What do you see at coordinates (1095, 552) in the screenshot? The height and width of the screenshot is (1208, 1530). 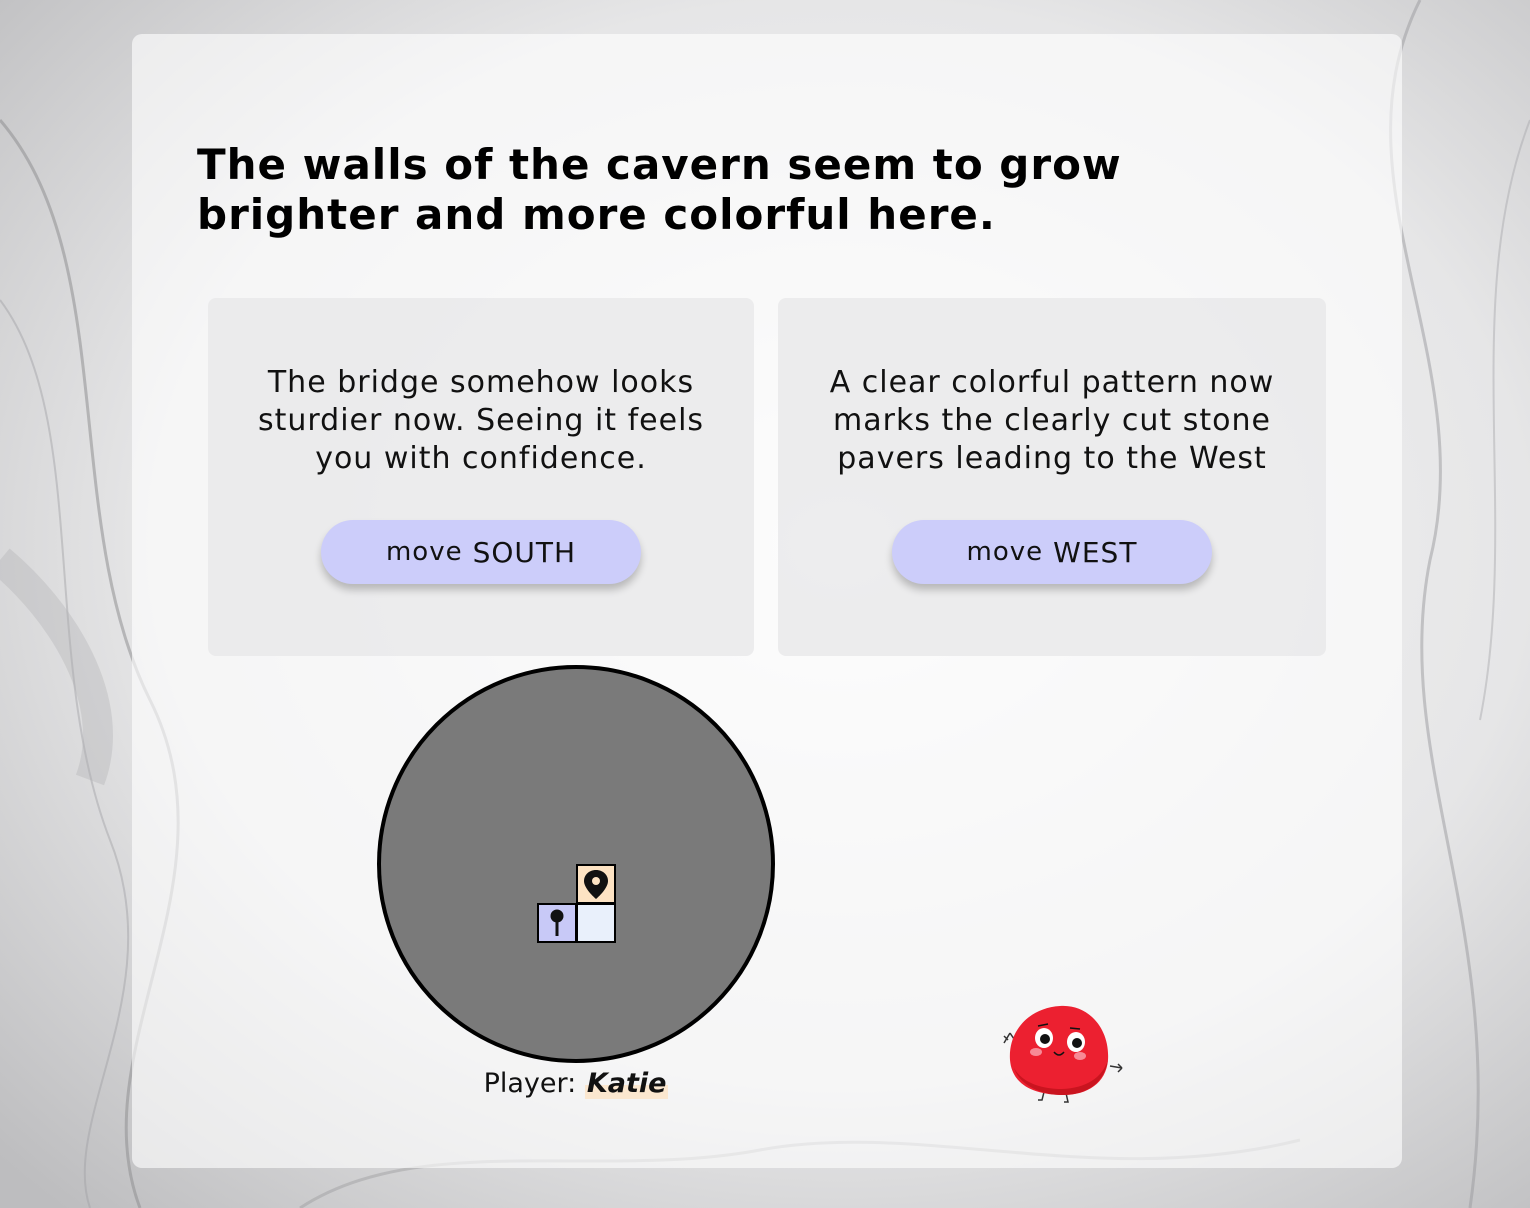 I see `move-west-direction: WEST` at bounding box center [1095, 552].